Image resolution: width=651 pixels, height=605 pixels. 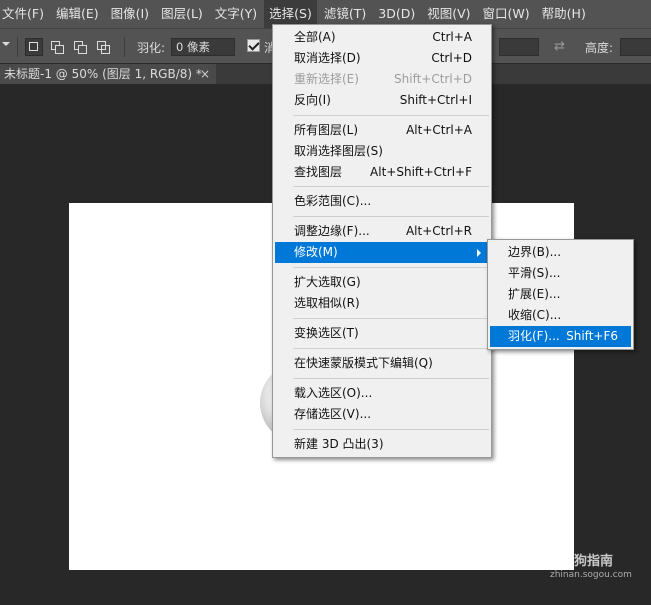 I want to click on menu-item-label: 查找图层, so click(x=318, y=172).